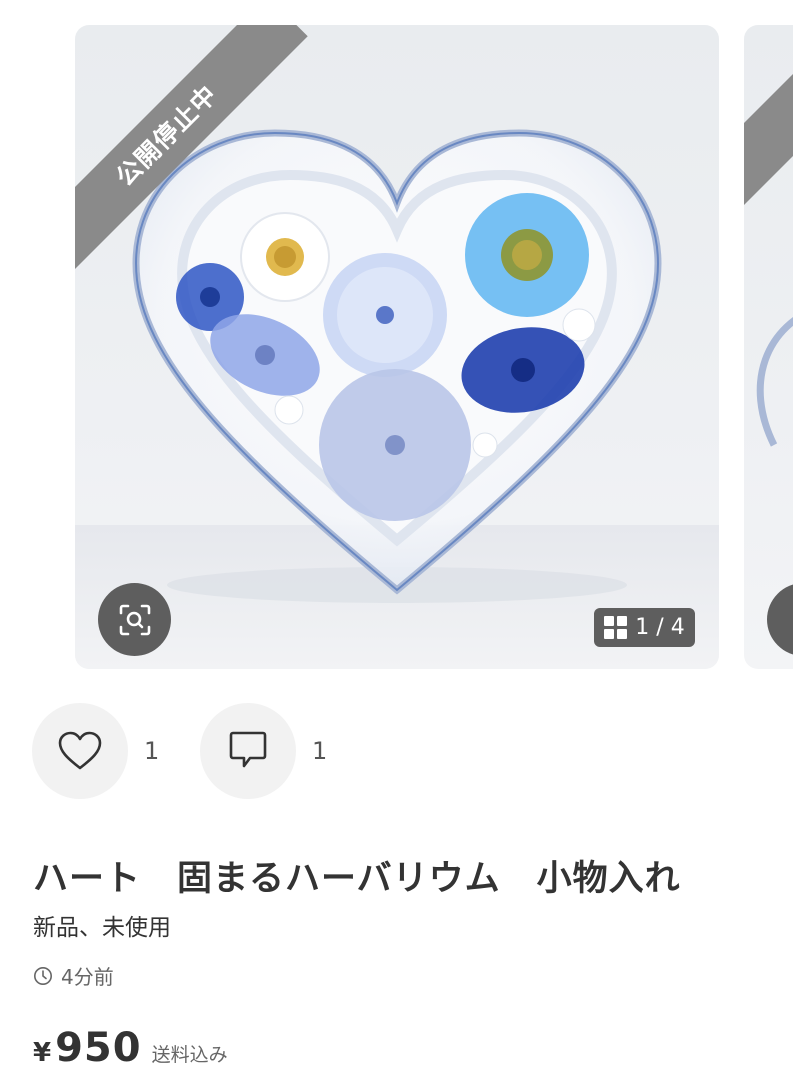 The image size is (793, 1080). I want to click on posted-time: 4分前, so click(73, 975).